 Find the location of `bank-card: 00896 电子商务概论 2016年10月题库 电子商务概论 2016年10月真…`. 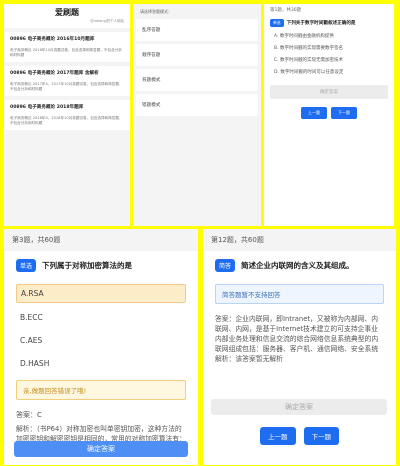

bank-card: 00896 电子商务概论 2016年10月题库 电子商务概论 2016年10月真… is located at coordinates (67, 47).